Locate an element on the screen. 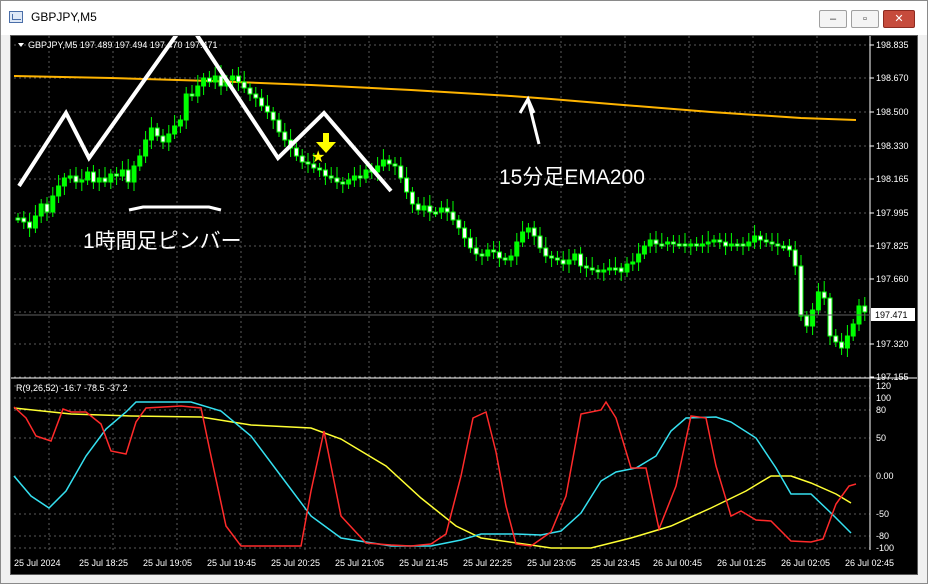 The image size is (928, 584). time-label: 25 Jul 18:25 is located at coordinates (103, 563).